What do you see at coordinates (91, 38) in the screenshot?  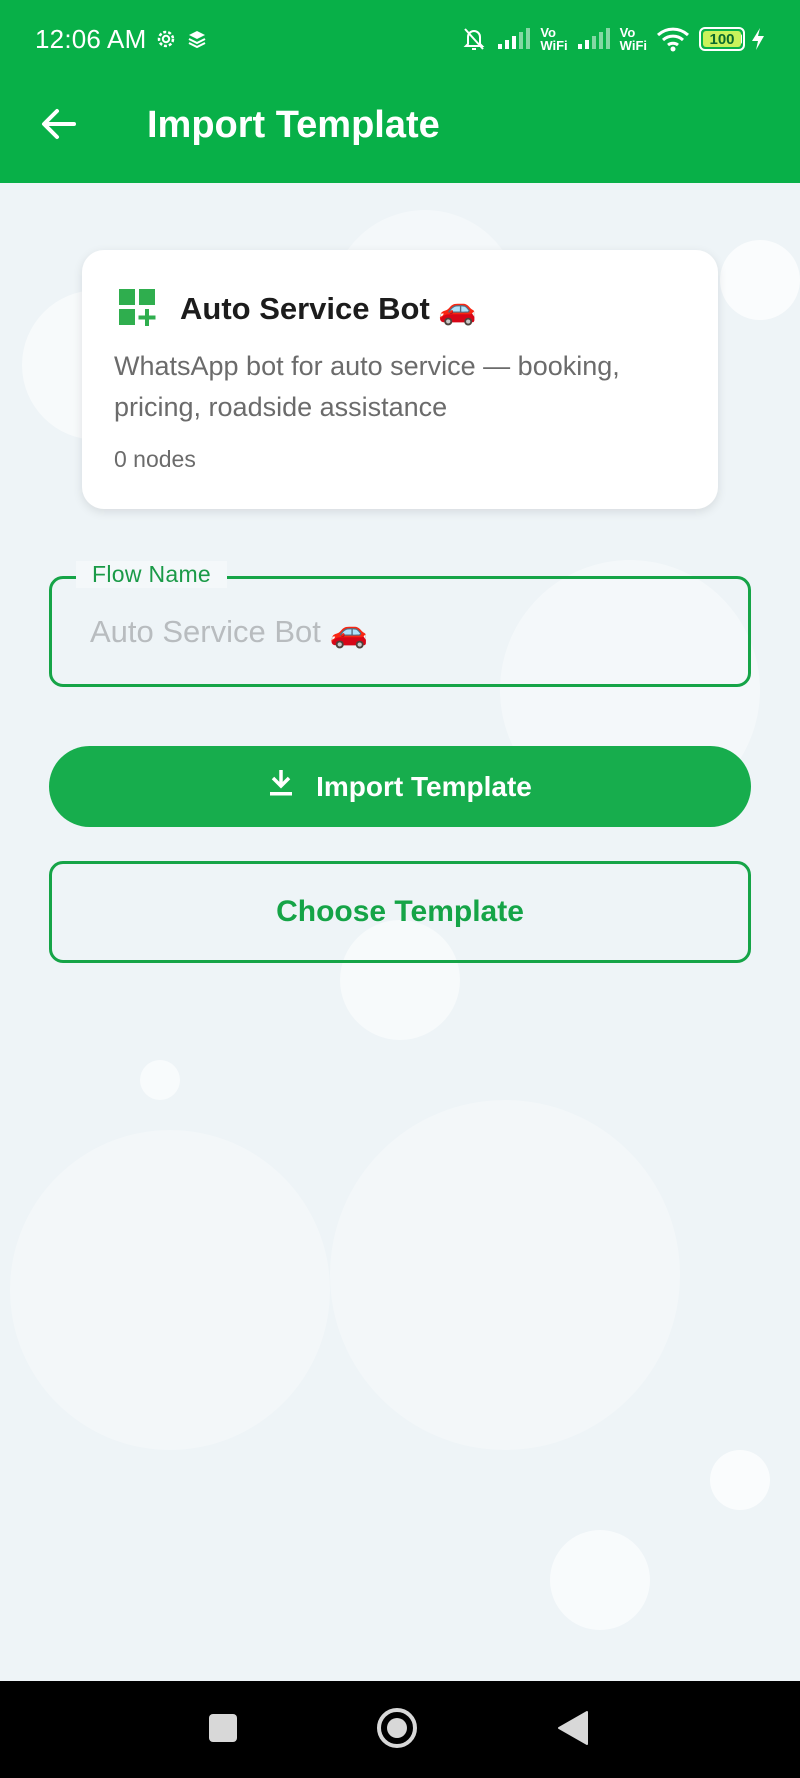 I see `status-time: 12:06 AM` at bounding box center [91, 38].